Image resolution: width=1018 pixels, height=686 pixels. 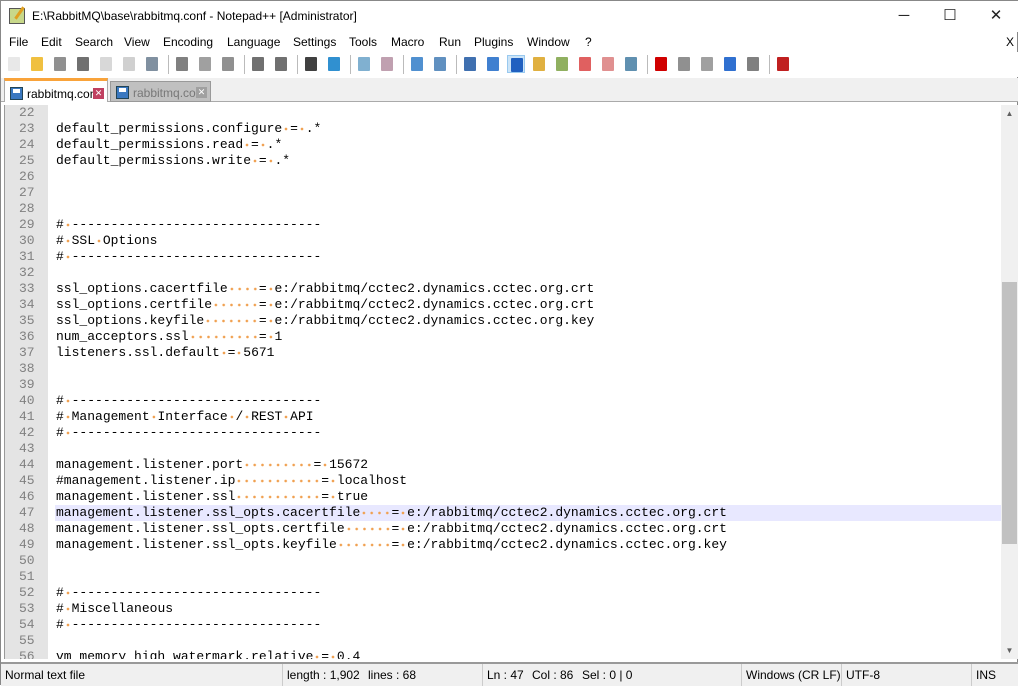 I want to click on menu-file: File, so click(x=18, y=42).